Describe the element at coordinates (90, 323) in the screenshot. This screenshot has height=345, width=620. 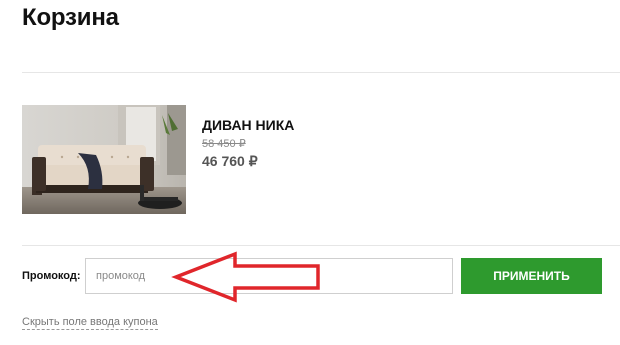
I see `hide-coupon-field-link: Скрыть поле ввода купона` at that location.